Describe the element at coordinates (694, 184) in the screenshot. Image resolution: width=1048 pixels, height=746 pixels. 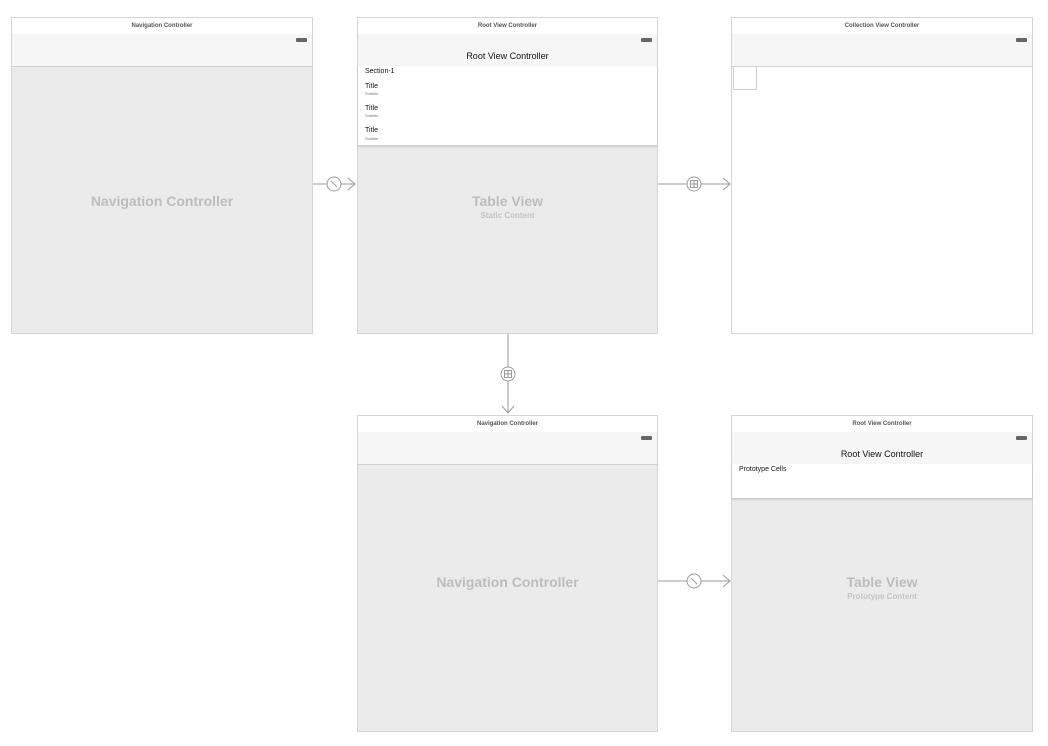
I see `segue-root1-collection` at that location.